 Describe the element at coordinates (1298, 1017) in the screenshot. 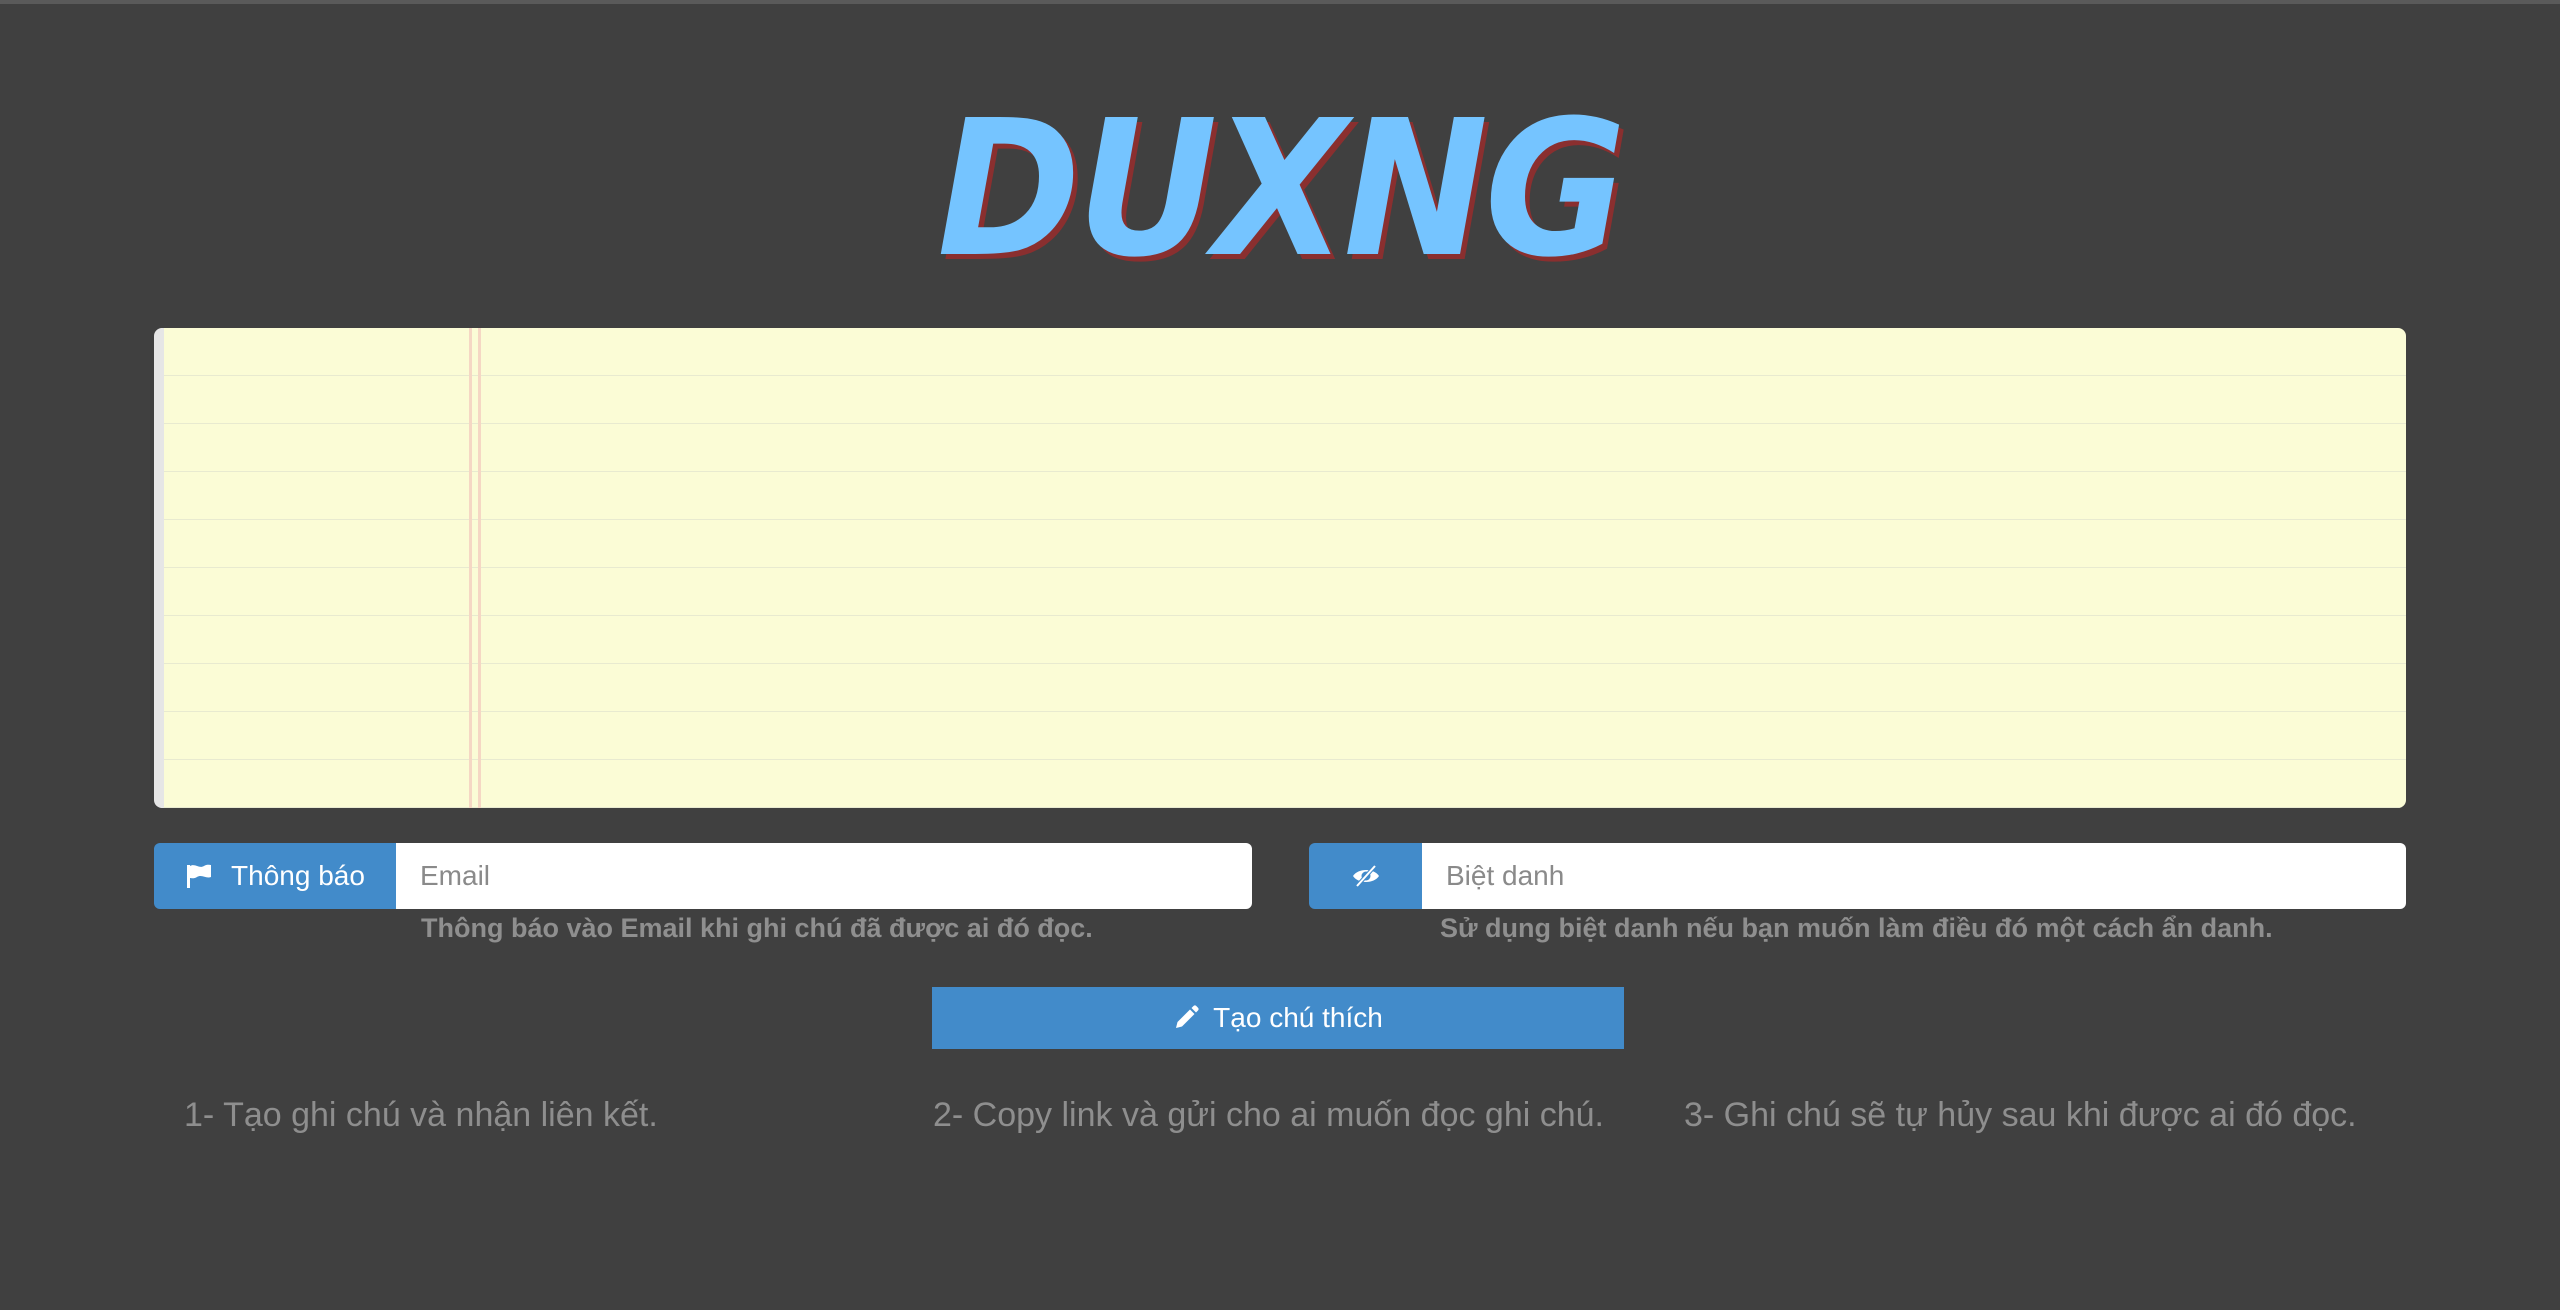

I see `create-note-label: Tạo chú thích` at that location.